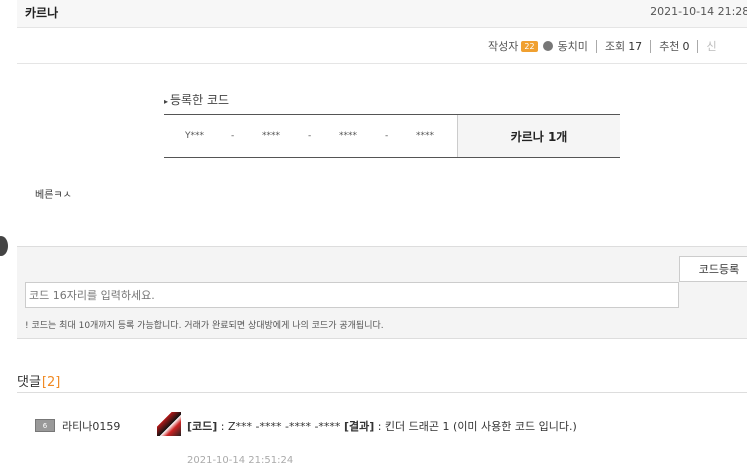 The width and height of the screenshot is (747, 474). Describe the element at coordinates (547, 46) in the screenshot. I see `author-avatar-icon` at that location.